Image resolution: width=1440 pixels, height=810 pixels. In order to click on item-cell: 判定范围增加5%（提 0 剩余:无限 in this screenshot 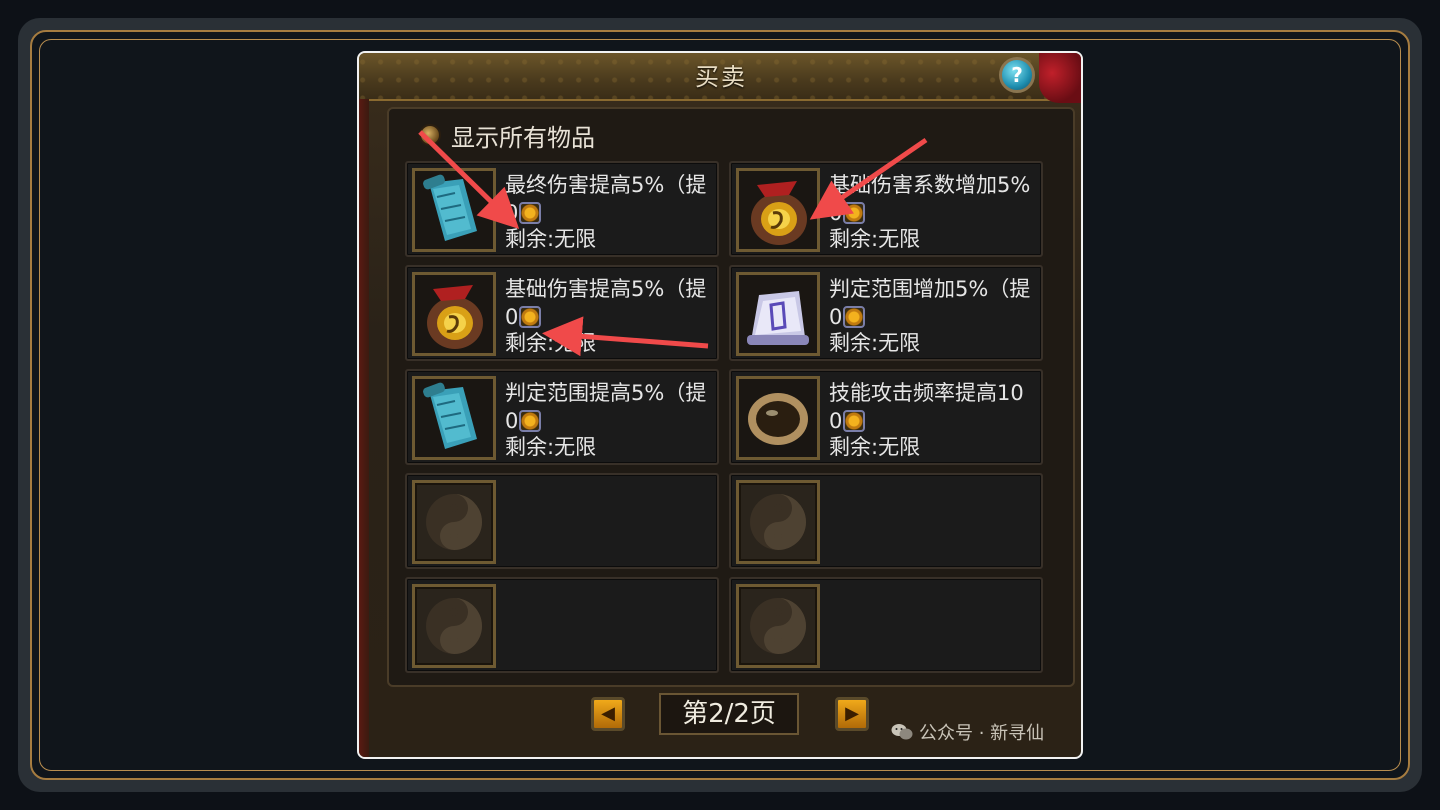, I will do `click(886, 313)`.